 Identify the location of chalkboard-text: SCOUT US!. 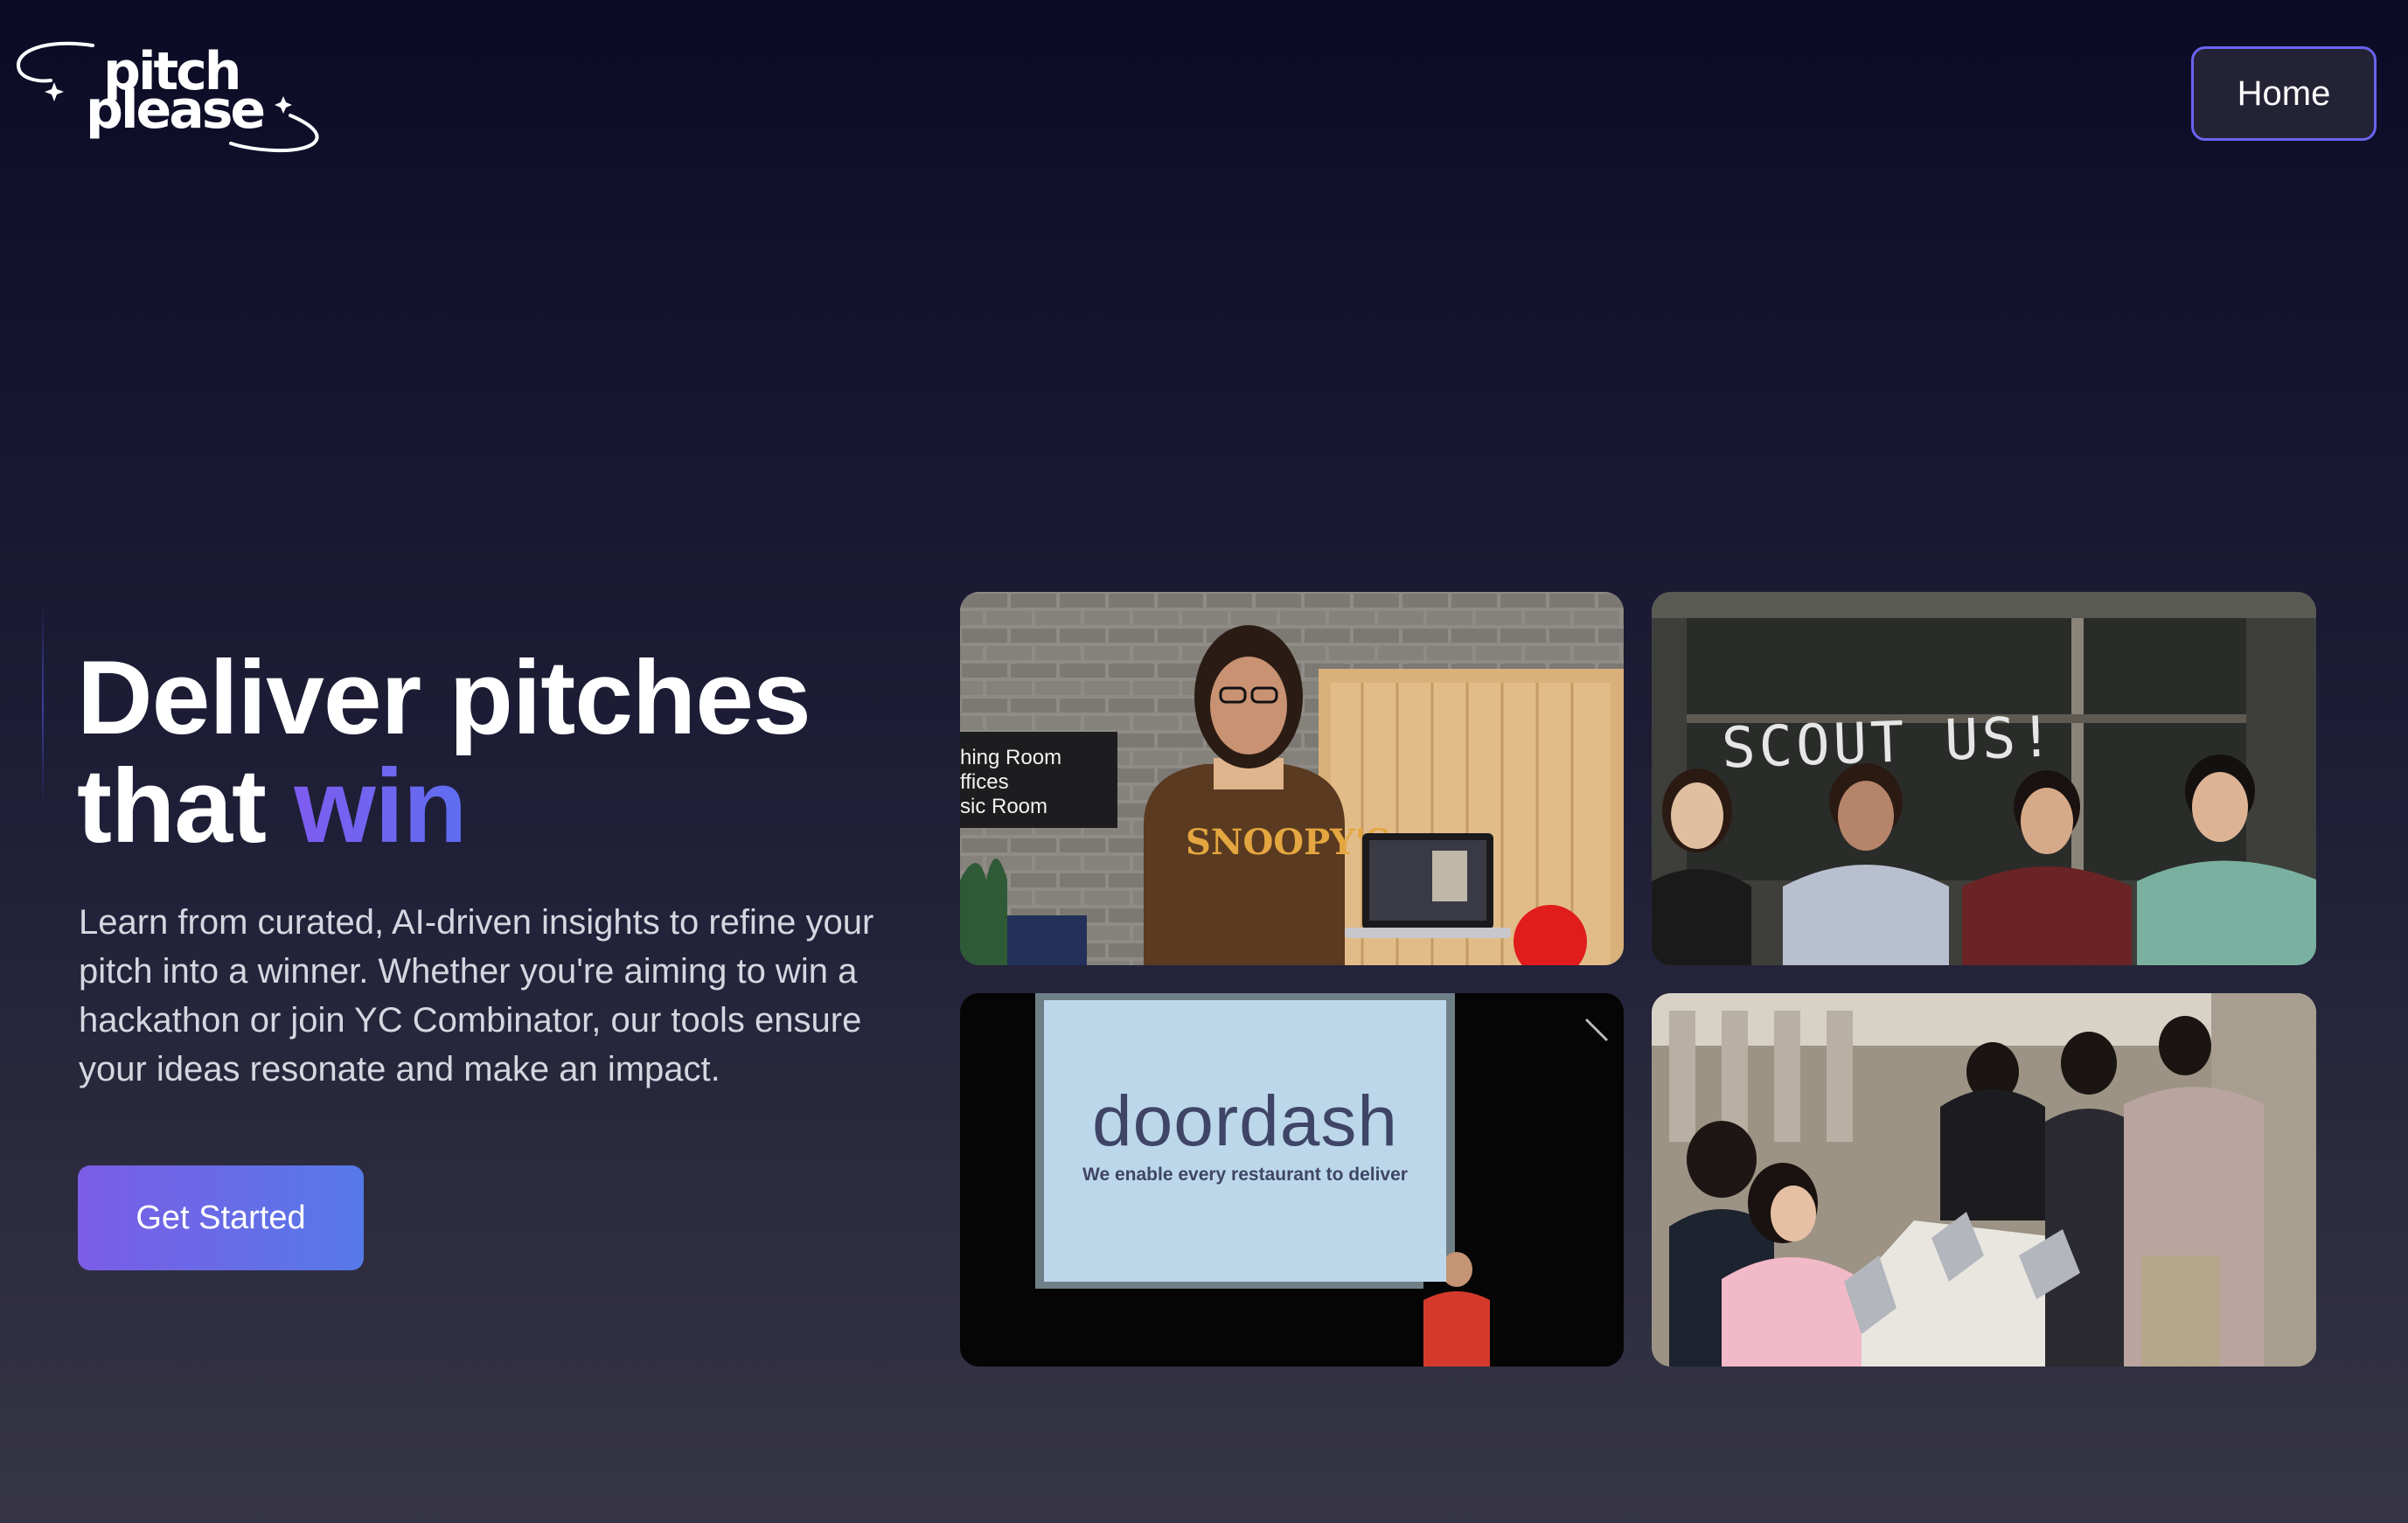
(1888, 743).